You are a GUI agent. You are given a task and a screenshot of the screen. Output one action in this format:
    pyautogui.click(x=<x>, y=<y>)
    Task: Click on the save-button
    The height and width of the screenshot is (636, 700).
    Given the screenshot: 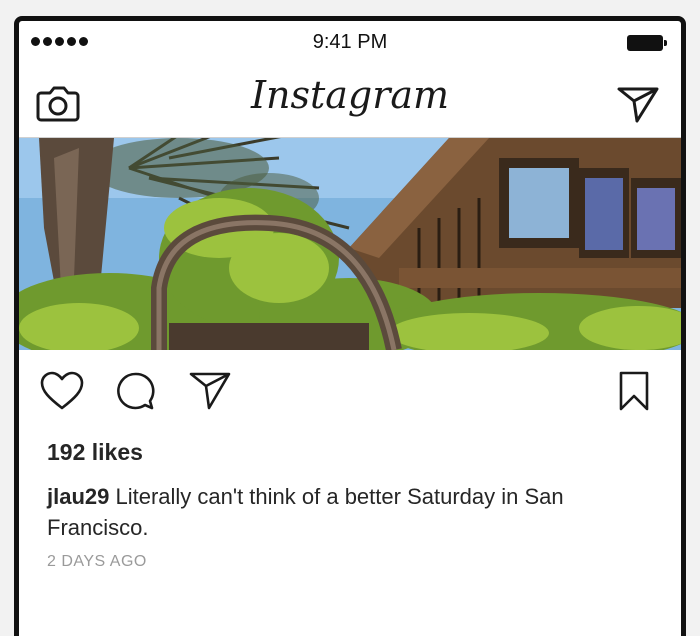 What is the action you would take?
    pyautogui.click(x=634, y=391)
    